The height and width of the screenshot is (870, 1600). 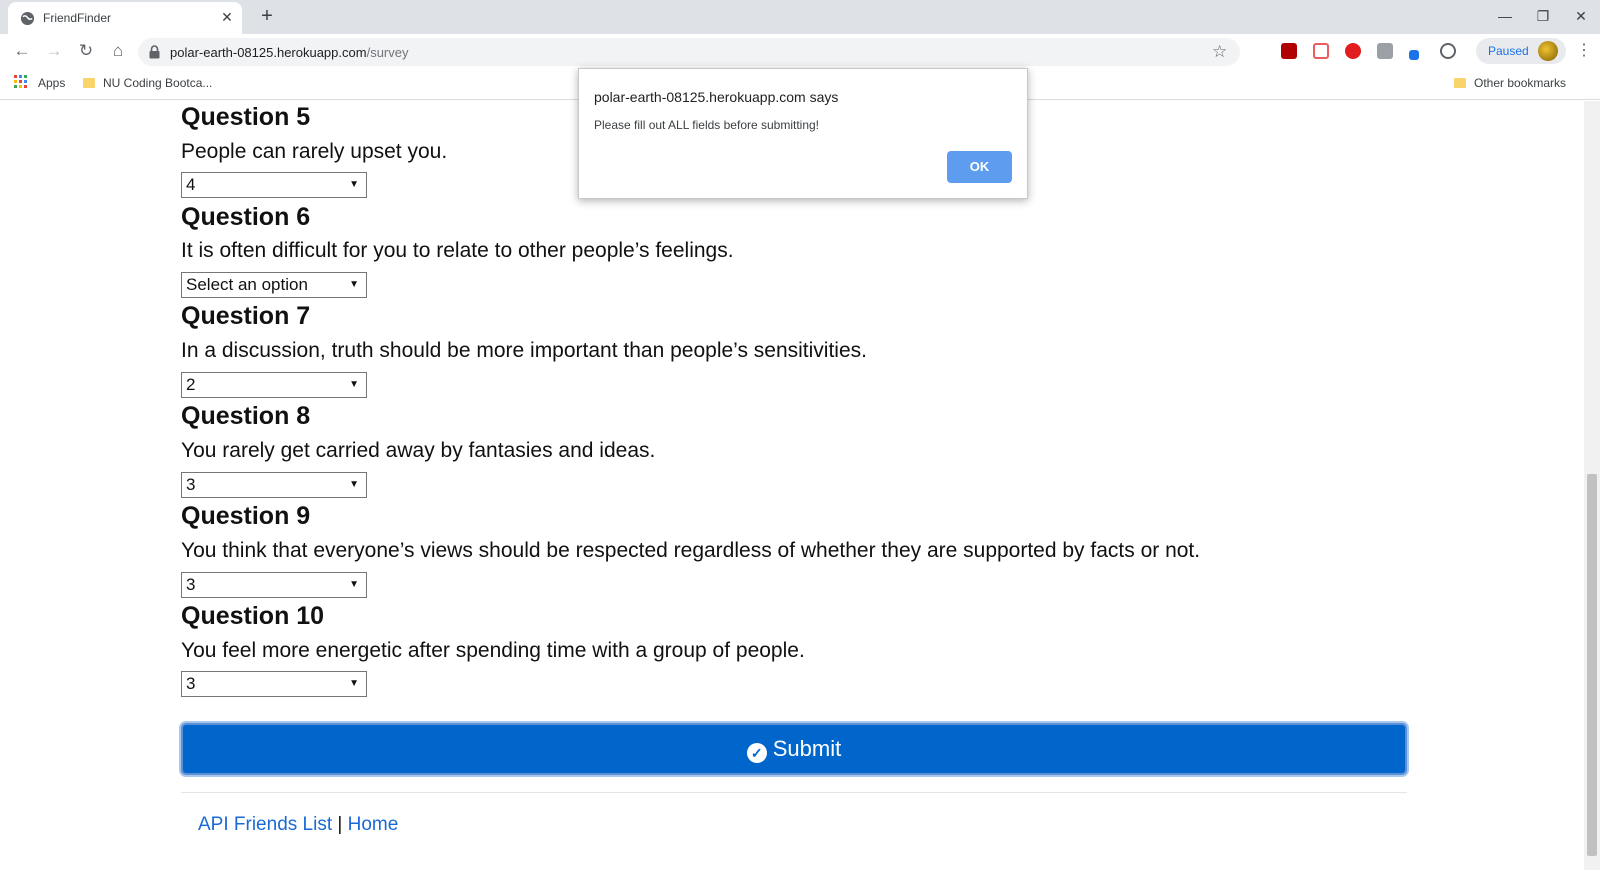 I want to click on close-tab-icon: ✕, so click(x=227, y=17).